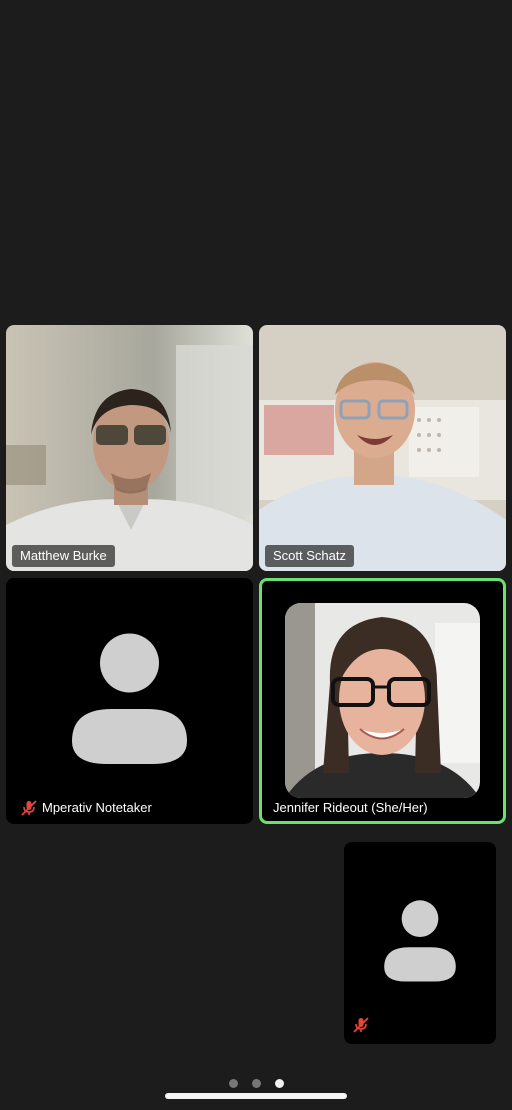 The height and width of the screenshot is (1110, 512). I want to click on participant-tile-scott-schatz: Scott Schatz, so click(382, 448).